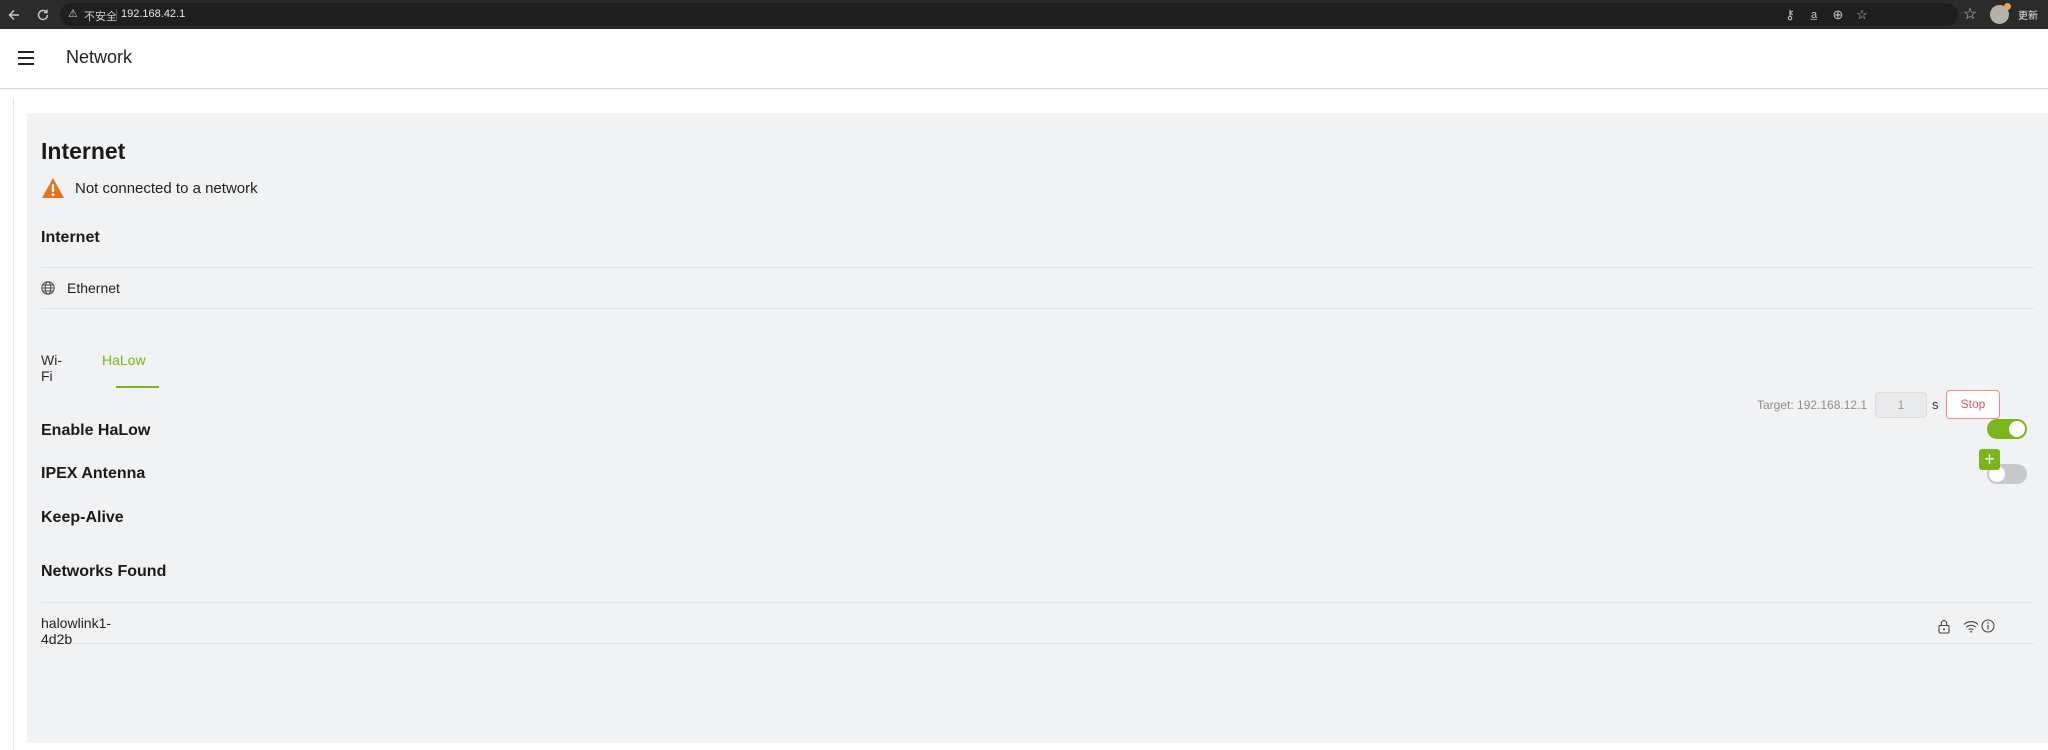 The height and width of the screenshot is (750, 2048). Describe the element at coordinates (2007, 6) in the screenshot. I see `notification-dot` at that location.